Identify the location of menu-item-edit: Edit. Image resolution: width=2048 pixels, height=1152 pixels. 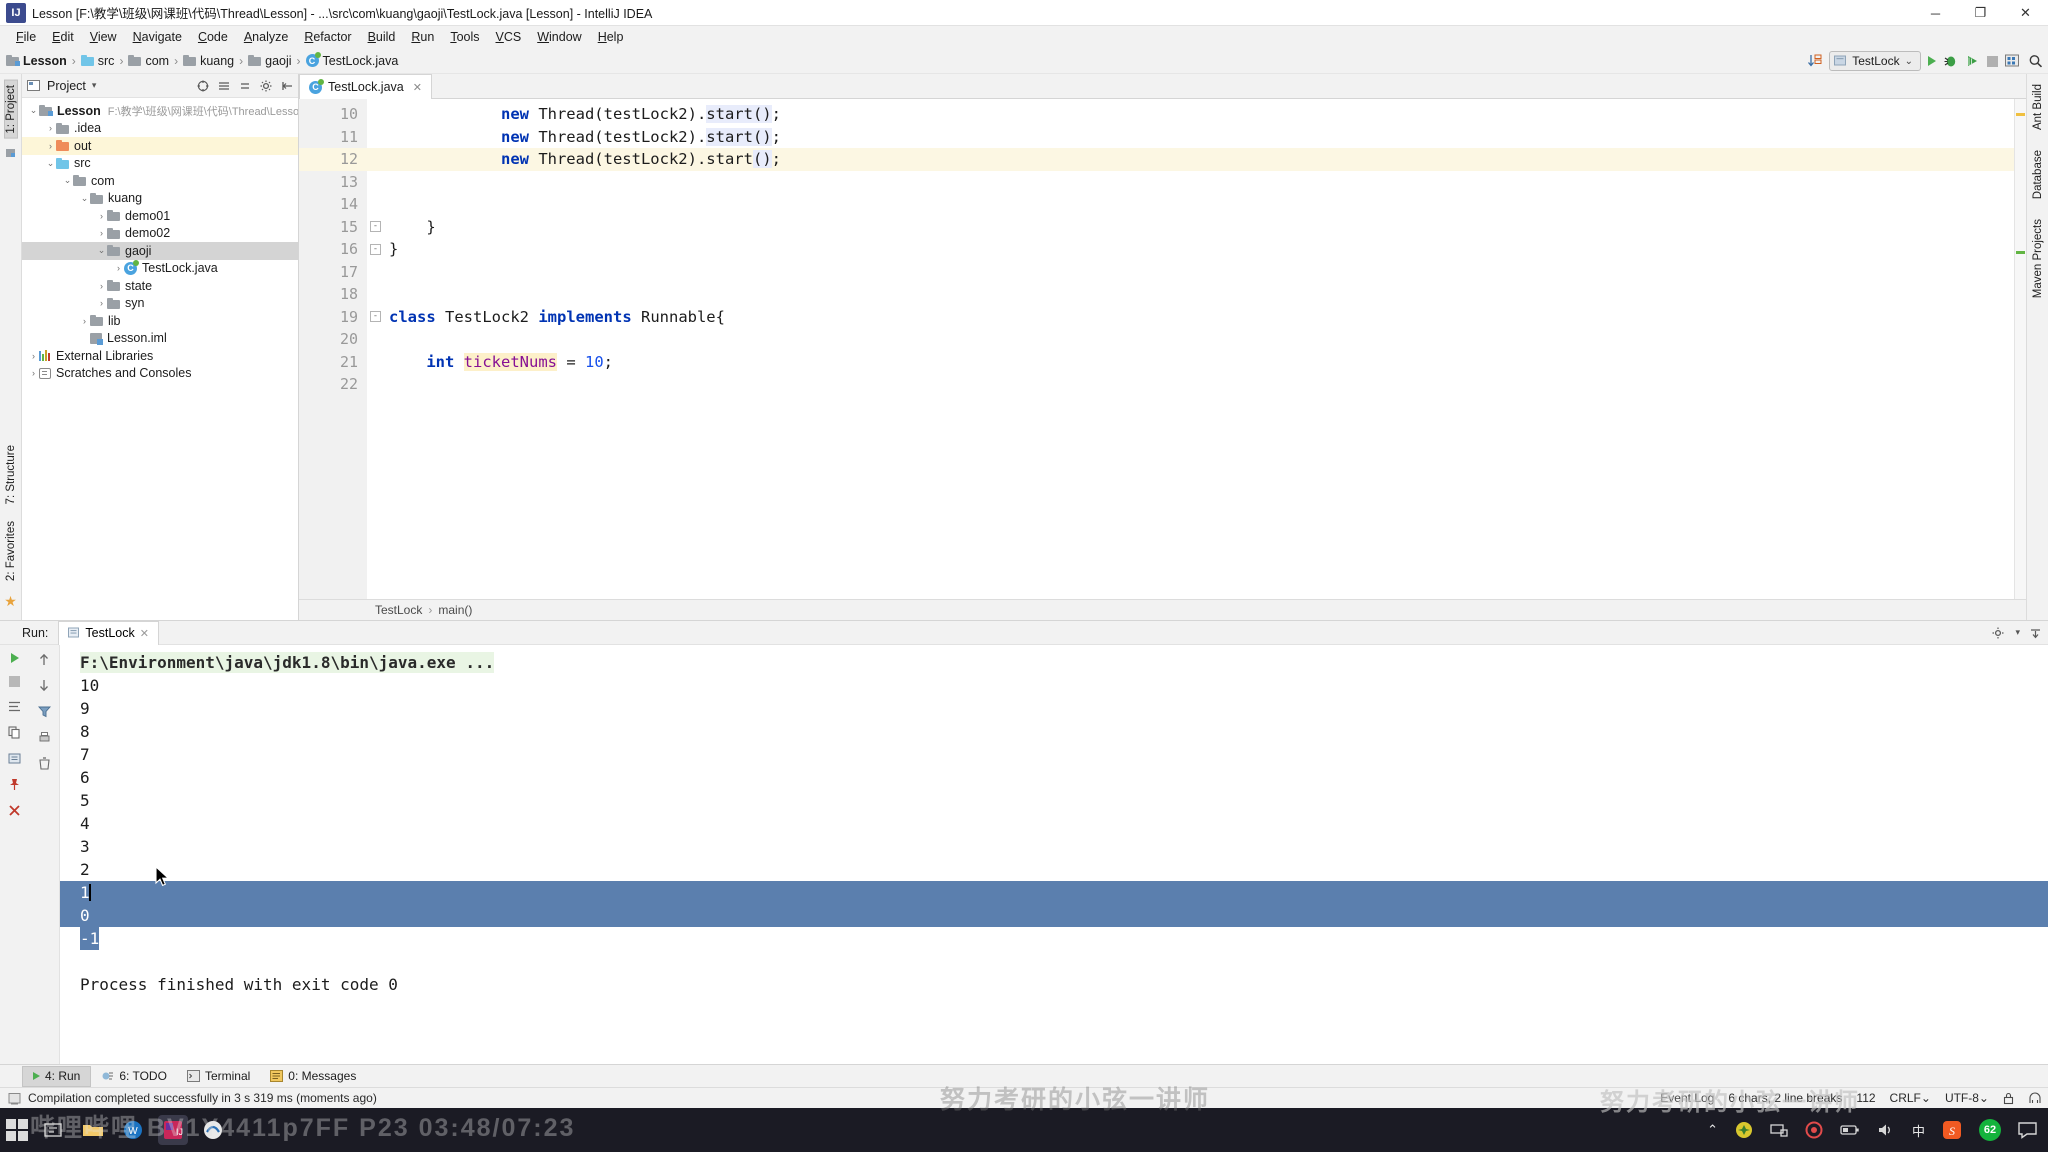
(63, 37).